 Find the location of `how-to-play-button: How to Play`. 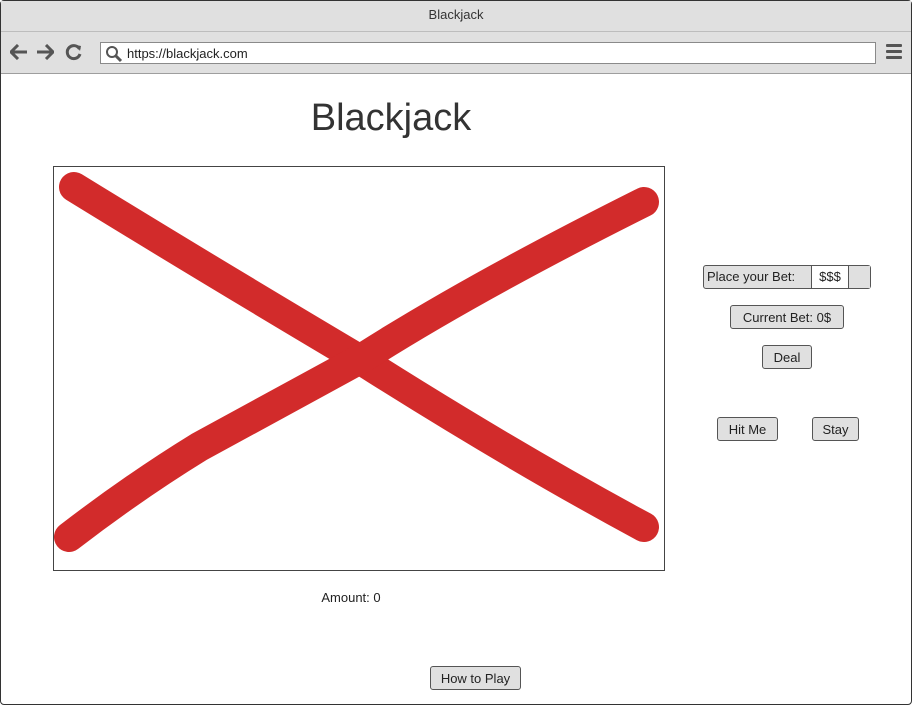

how-to-play-button: How to Play is located at coordinates (475, 678).